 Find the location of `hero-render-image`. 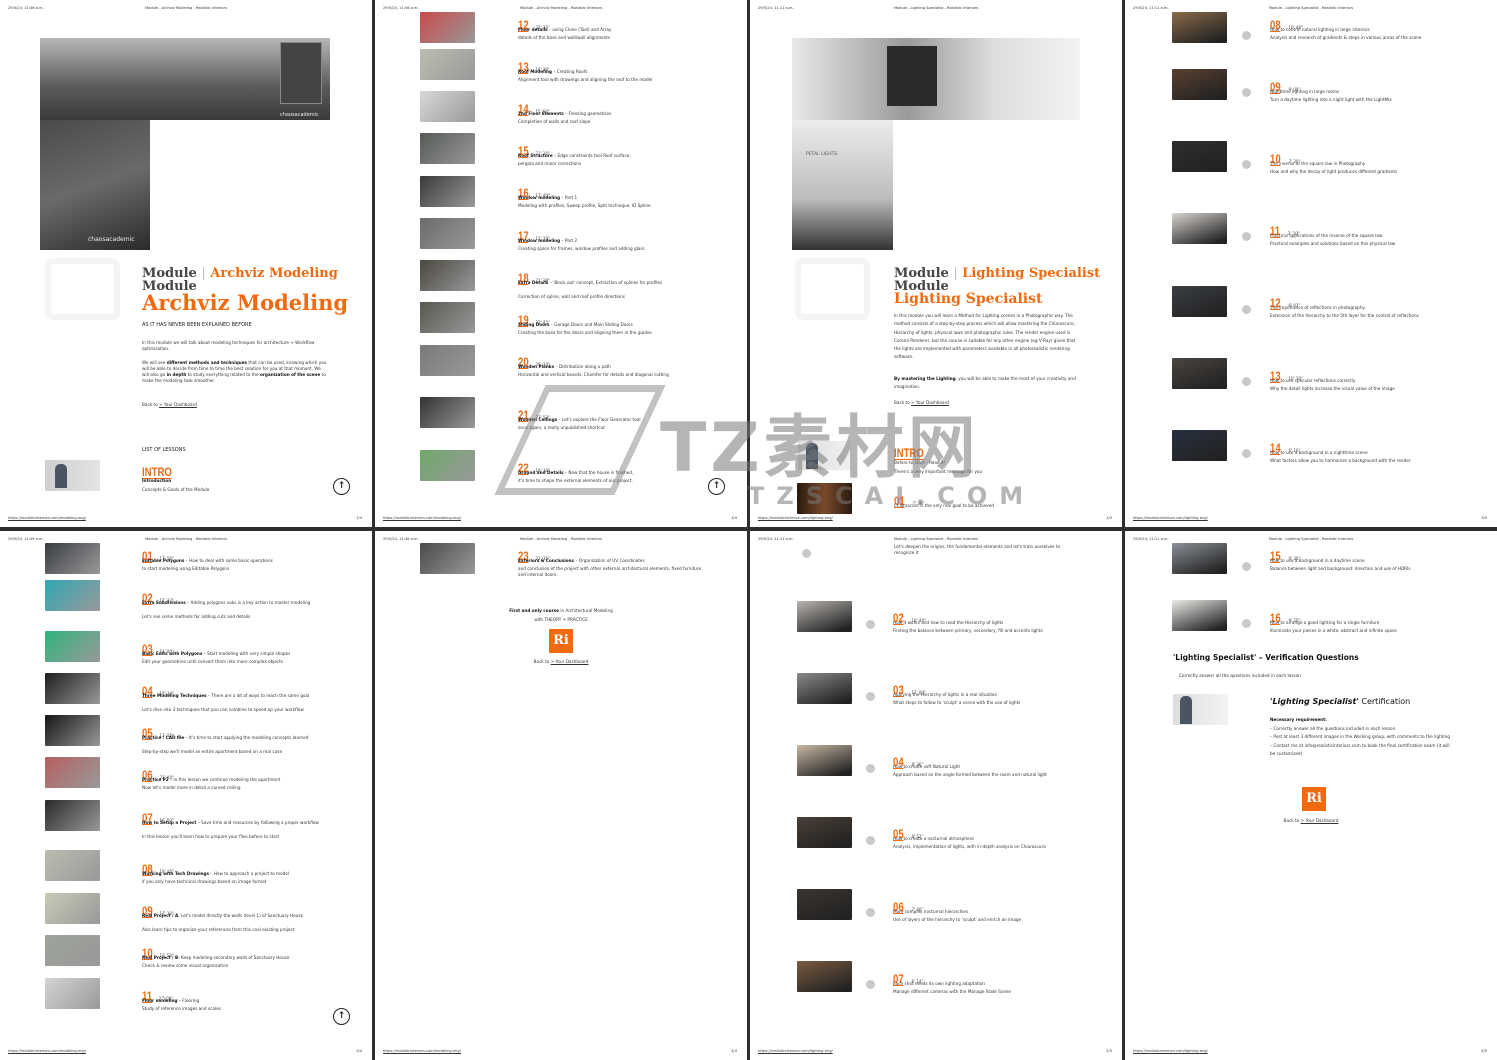

hero-render-image is located at coordinates (185, 79).